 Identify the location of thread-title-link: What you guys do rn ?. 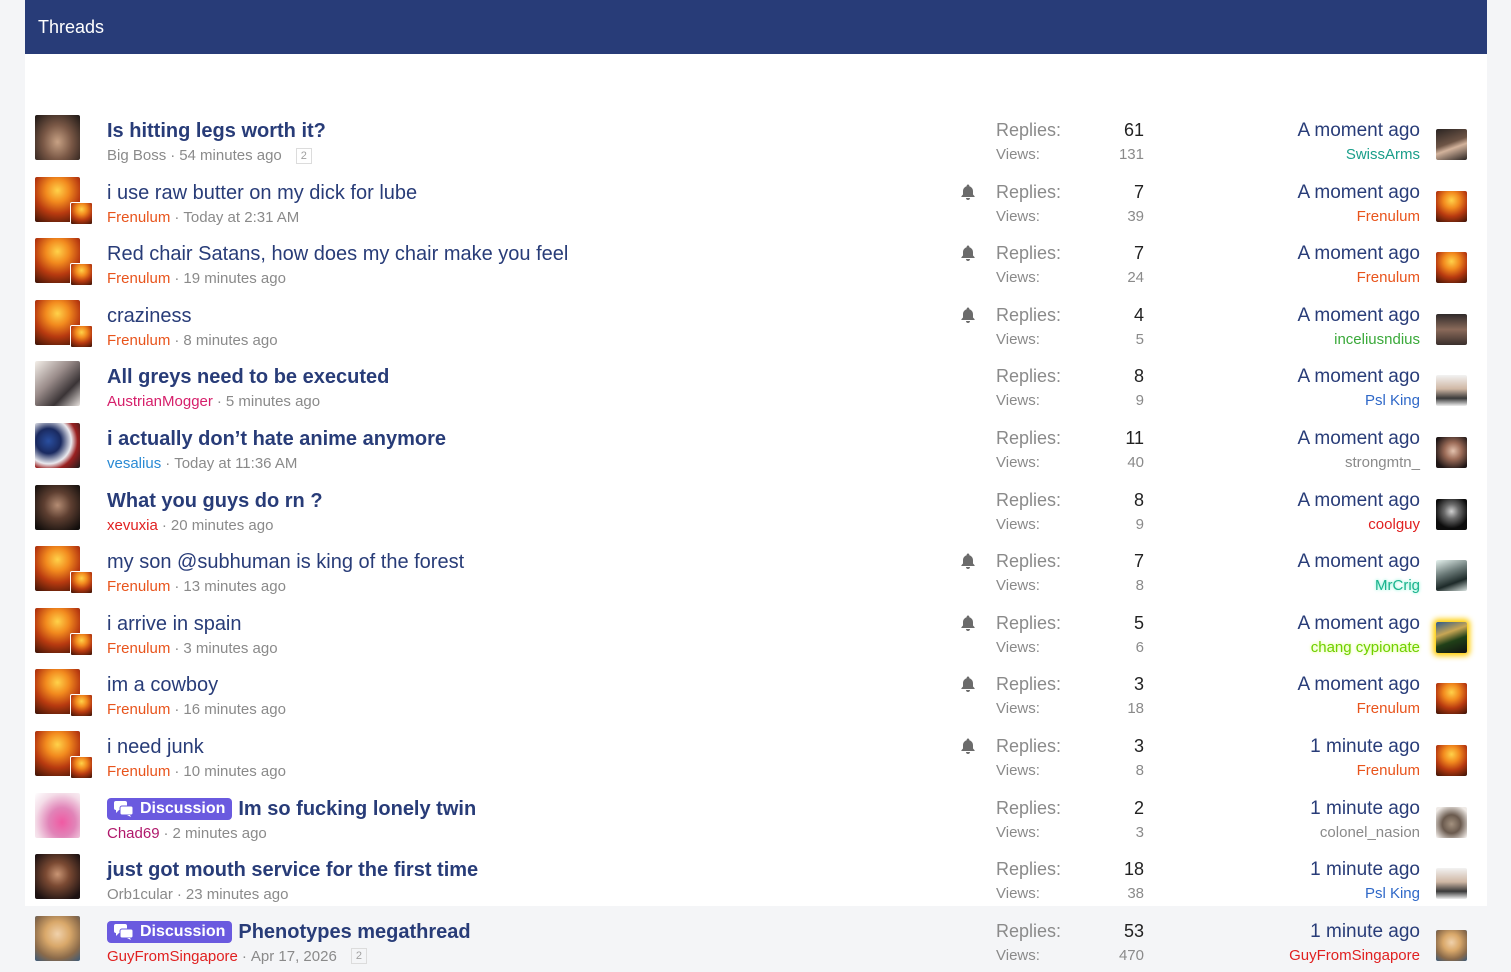
(215, 501).